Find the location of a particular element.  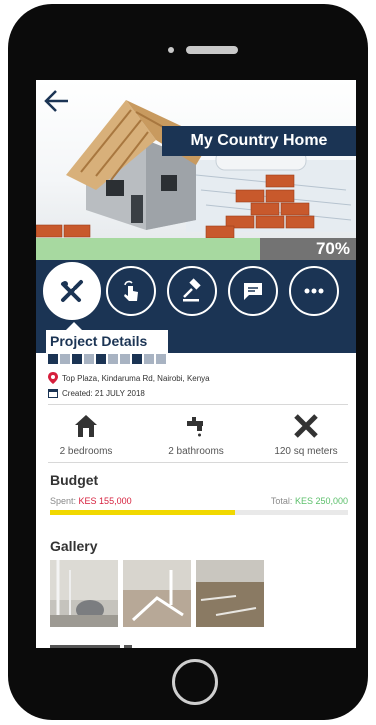

map-pin-icon is located at coordinates (53, 378).